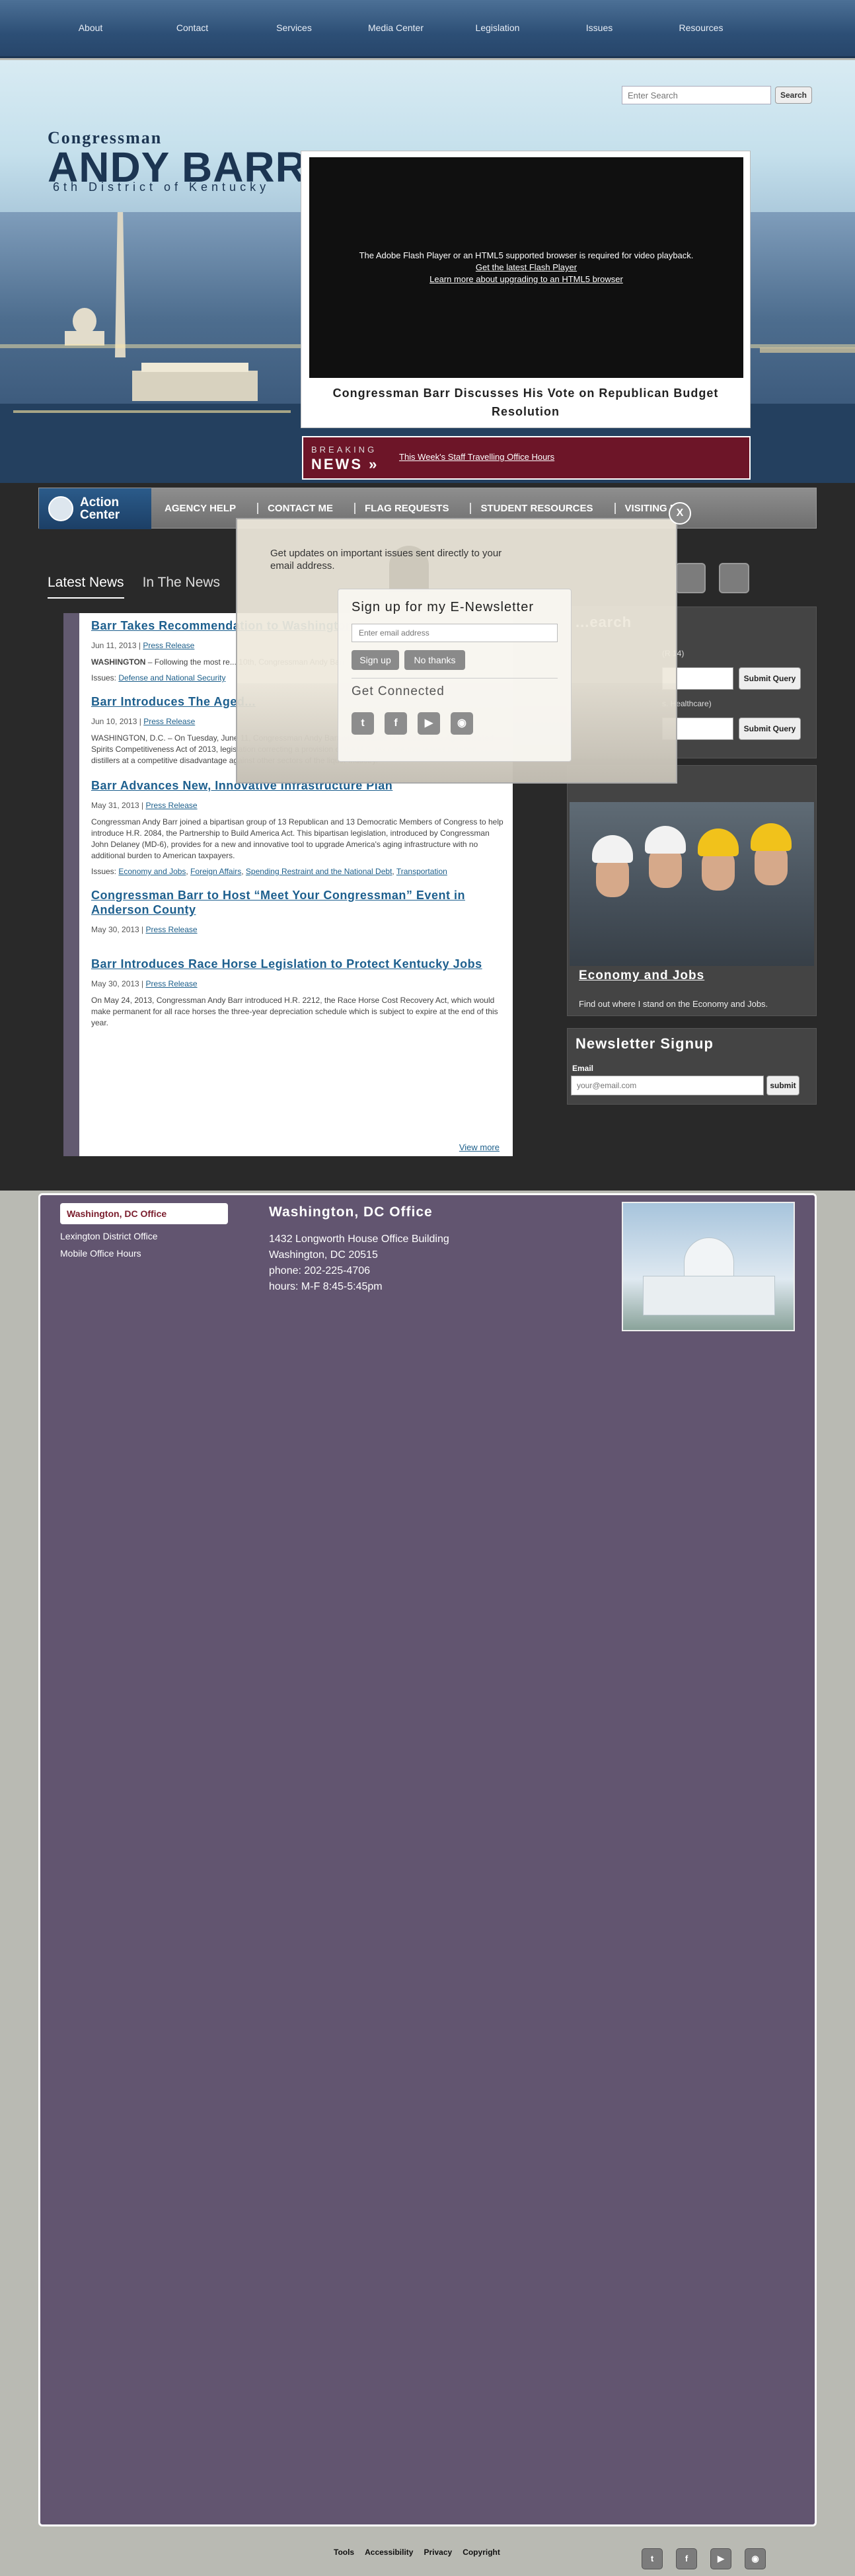  I want to click on breaking-arrows-icon: », so click(374, 464).